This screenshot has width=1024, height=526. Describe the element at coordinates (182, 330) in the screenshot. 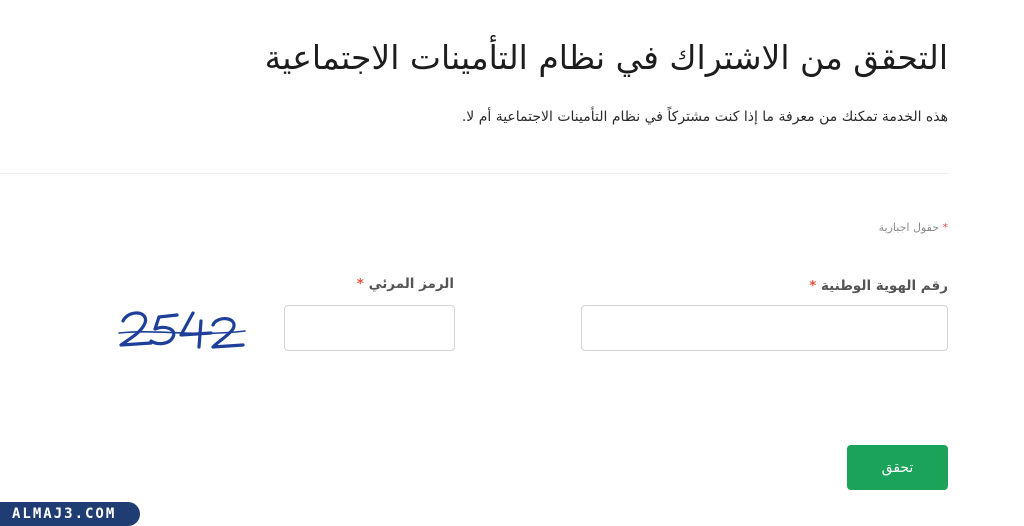

I see `captcha-image` at that location.